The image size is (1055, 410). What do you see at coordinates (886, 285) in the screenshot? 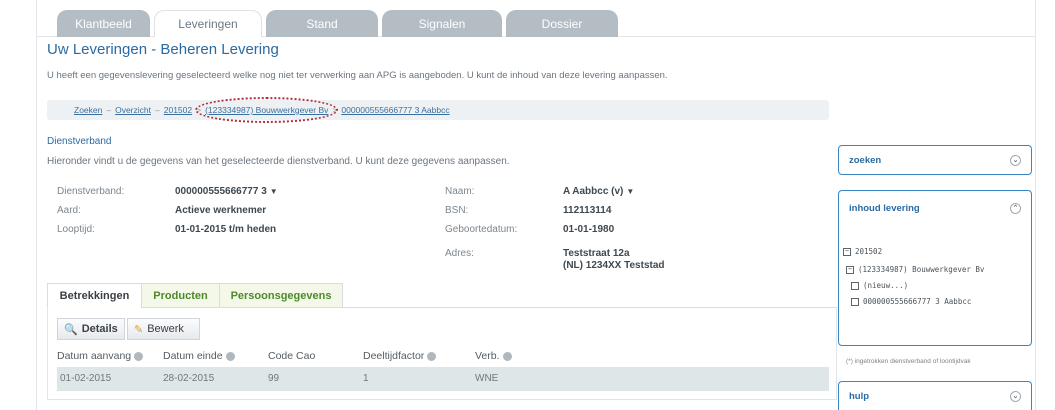
I see `tree-node-label: (nieuw...)` at bounding box center [886, 285].